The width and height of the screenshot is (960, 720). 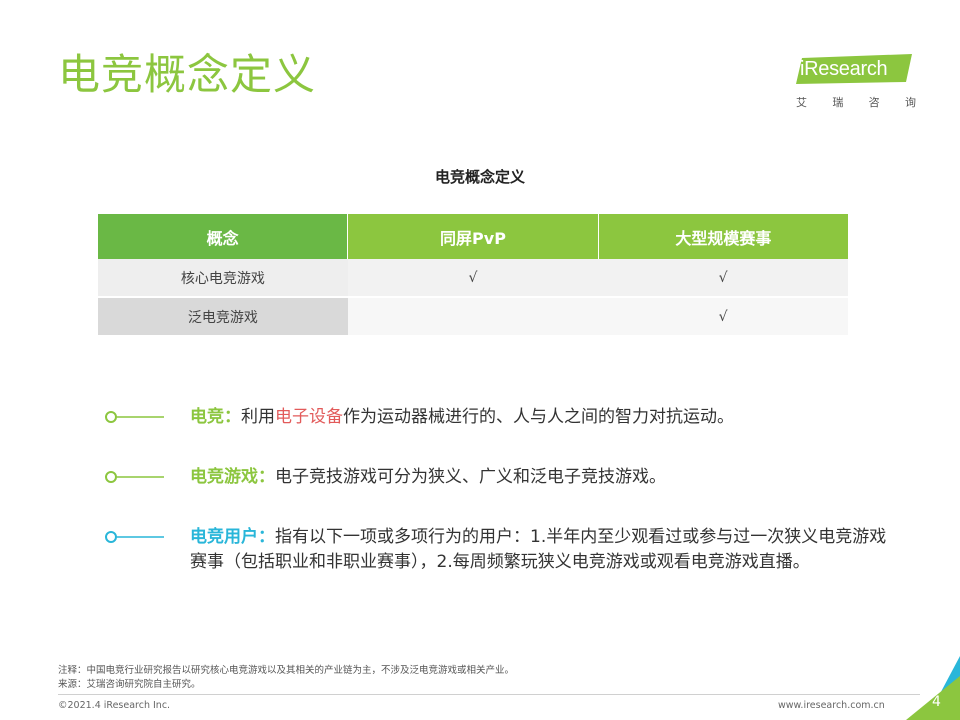 What do you see at coordinates (936, 702) in the screenshot?
I see `page-number: 4` at bounding box center [936, 702].